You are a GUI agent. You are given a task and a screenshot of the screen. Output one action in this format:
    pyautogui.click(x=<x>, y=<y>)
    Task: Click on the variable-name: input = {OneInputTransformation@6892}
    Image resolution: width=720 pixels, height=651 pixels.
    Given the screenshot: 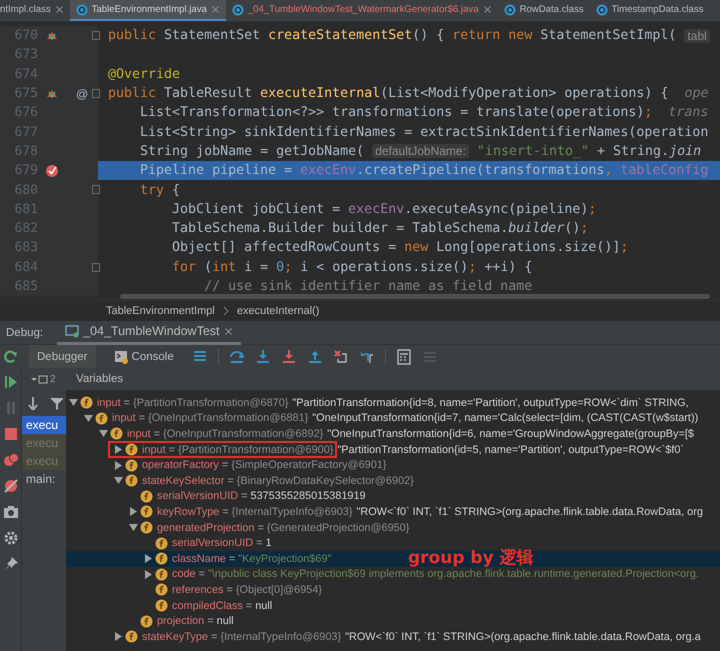 What is the action you would take?
    pyautogui.click(x=225, y=434)
    